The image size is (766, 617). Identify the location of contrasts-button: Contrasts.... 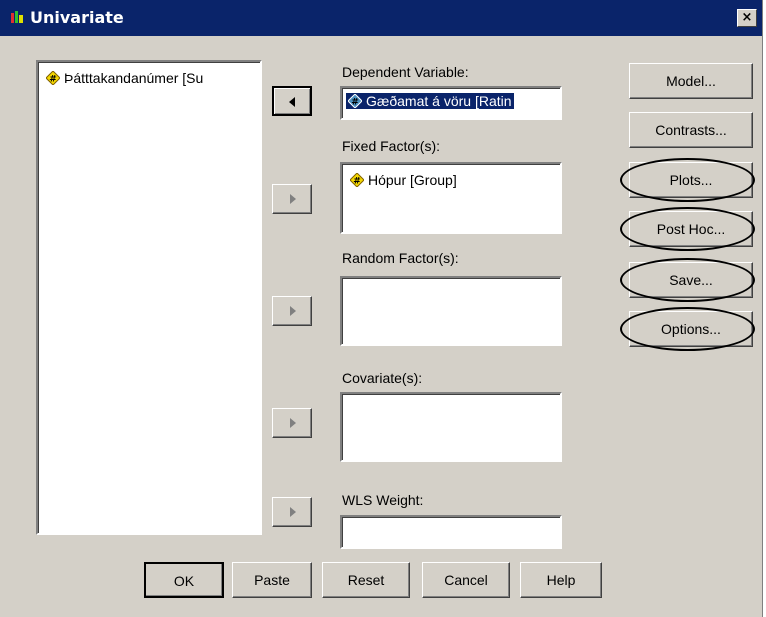
(691, 130).